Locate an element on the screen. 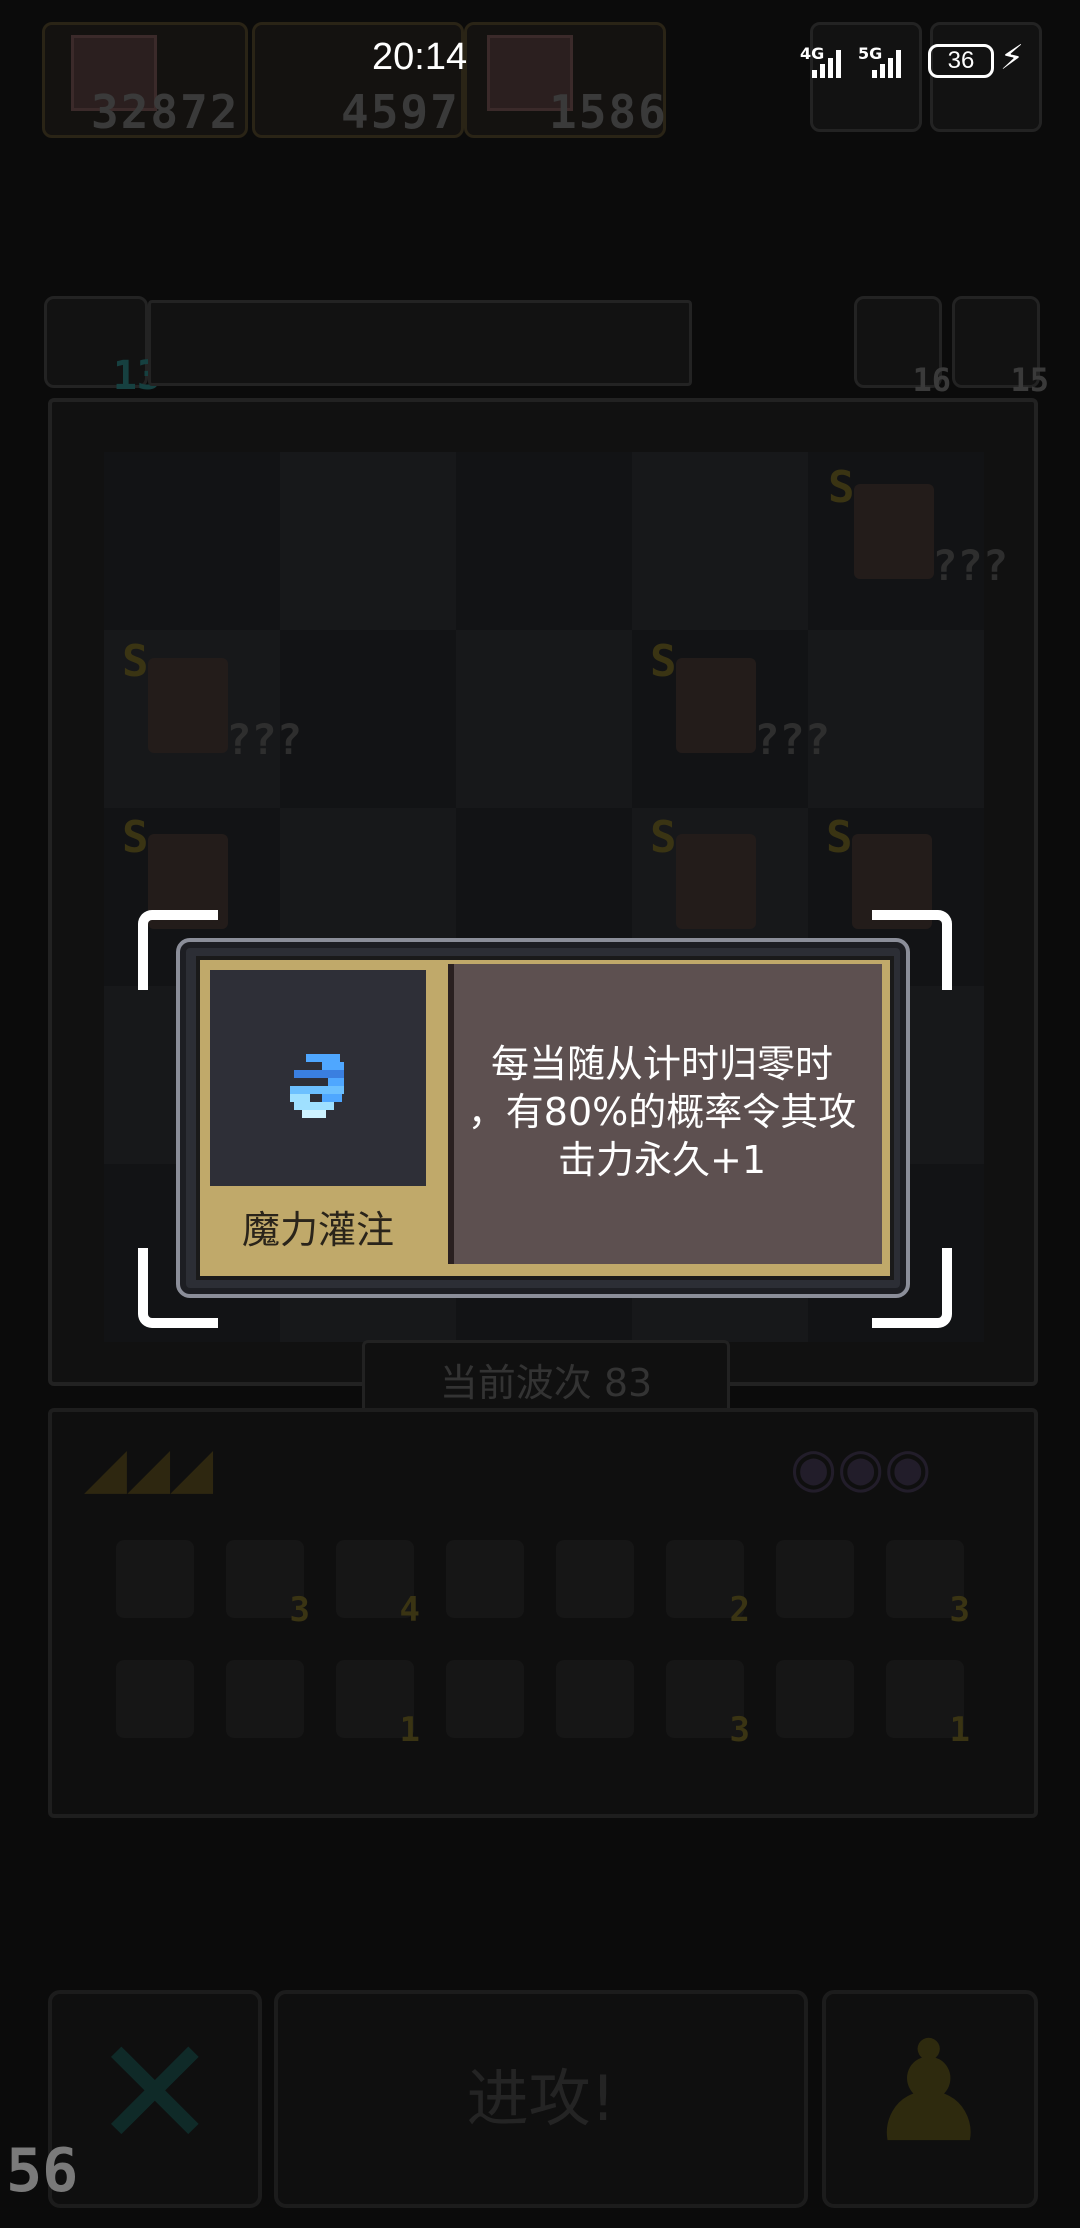 Image resolution: width=1080 pixels, height=2228 pixels. arrow-item is located at coordinates (485, 1699).